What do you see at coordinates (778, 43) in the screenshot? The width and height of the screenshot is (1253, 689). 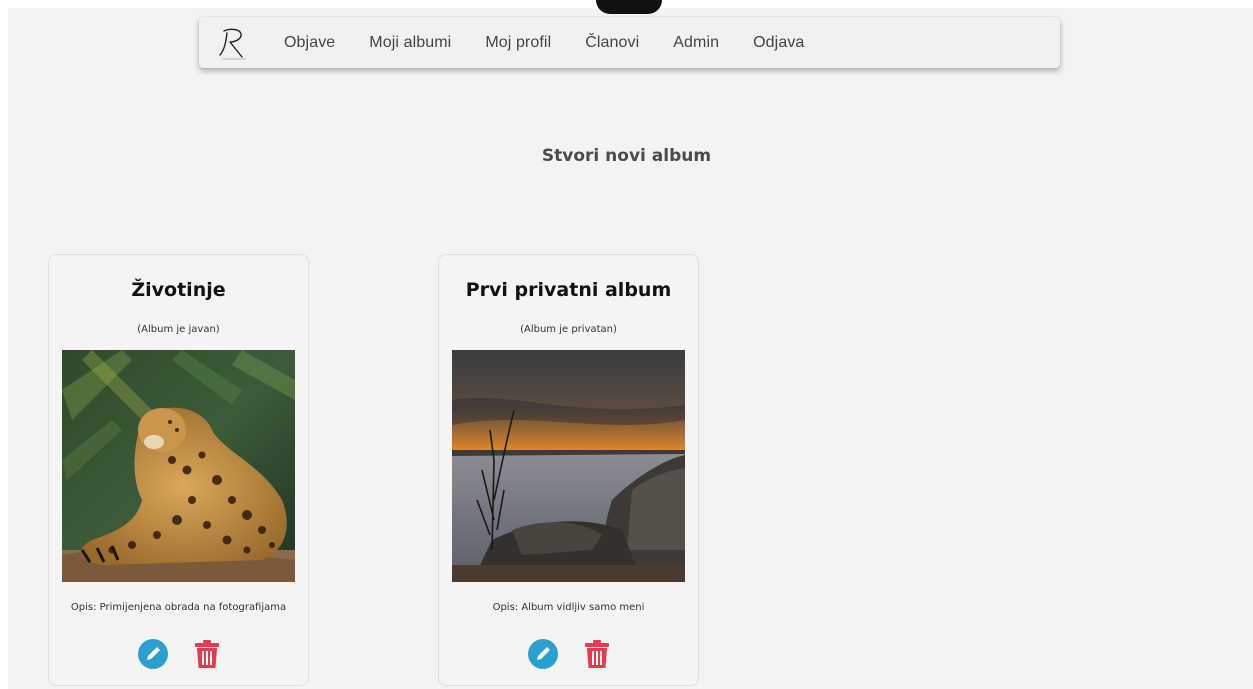 I see `nav-item-odjava: Odjava` at bounding box center [778, 43].